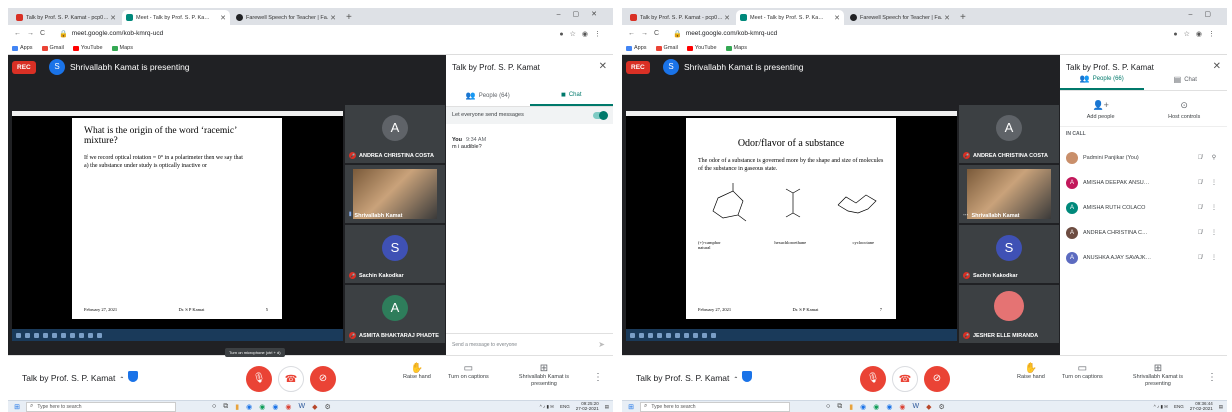  What do you see at coordinates (600, 115) in the screenshot?
I see `allow-messages-toggle` at bounding box center [600, 115].